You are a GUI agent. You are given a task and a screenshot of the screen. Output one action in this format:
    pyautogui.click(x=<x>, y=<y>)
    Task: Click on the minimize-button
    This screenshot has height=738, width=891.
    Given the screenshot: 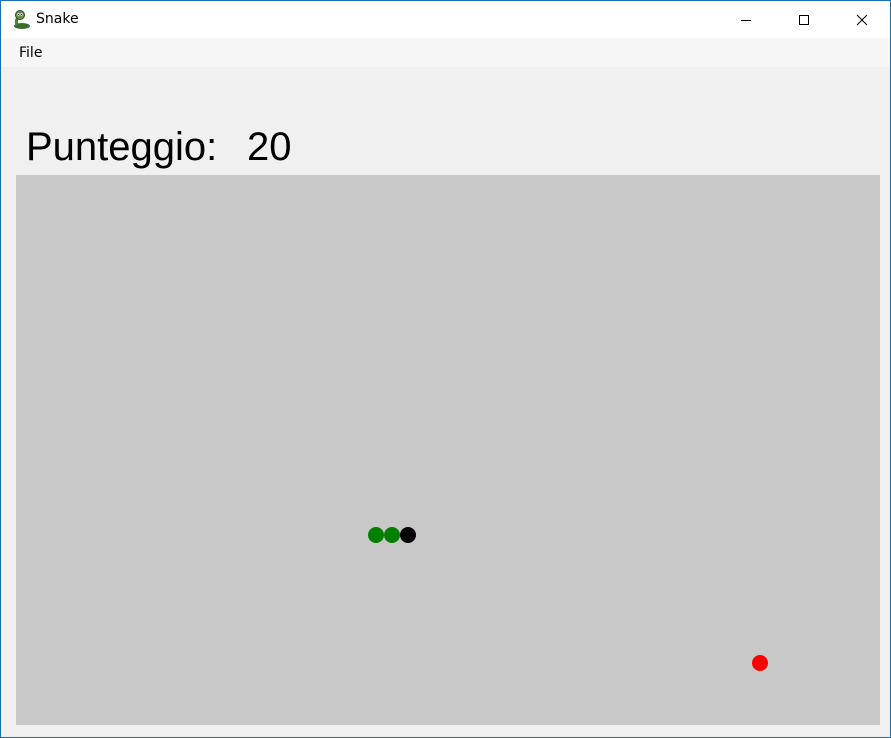 What is the action you would take?
    pyautogui.click(x=746, y=19)
    